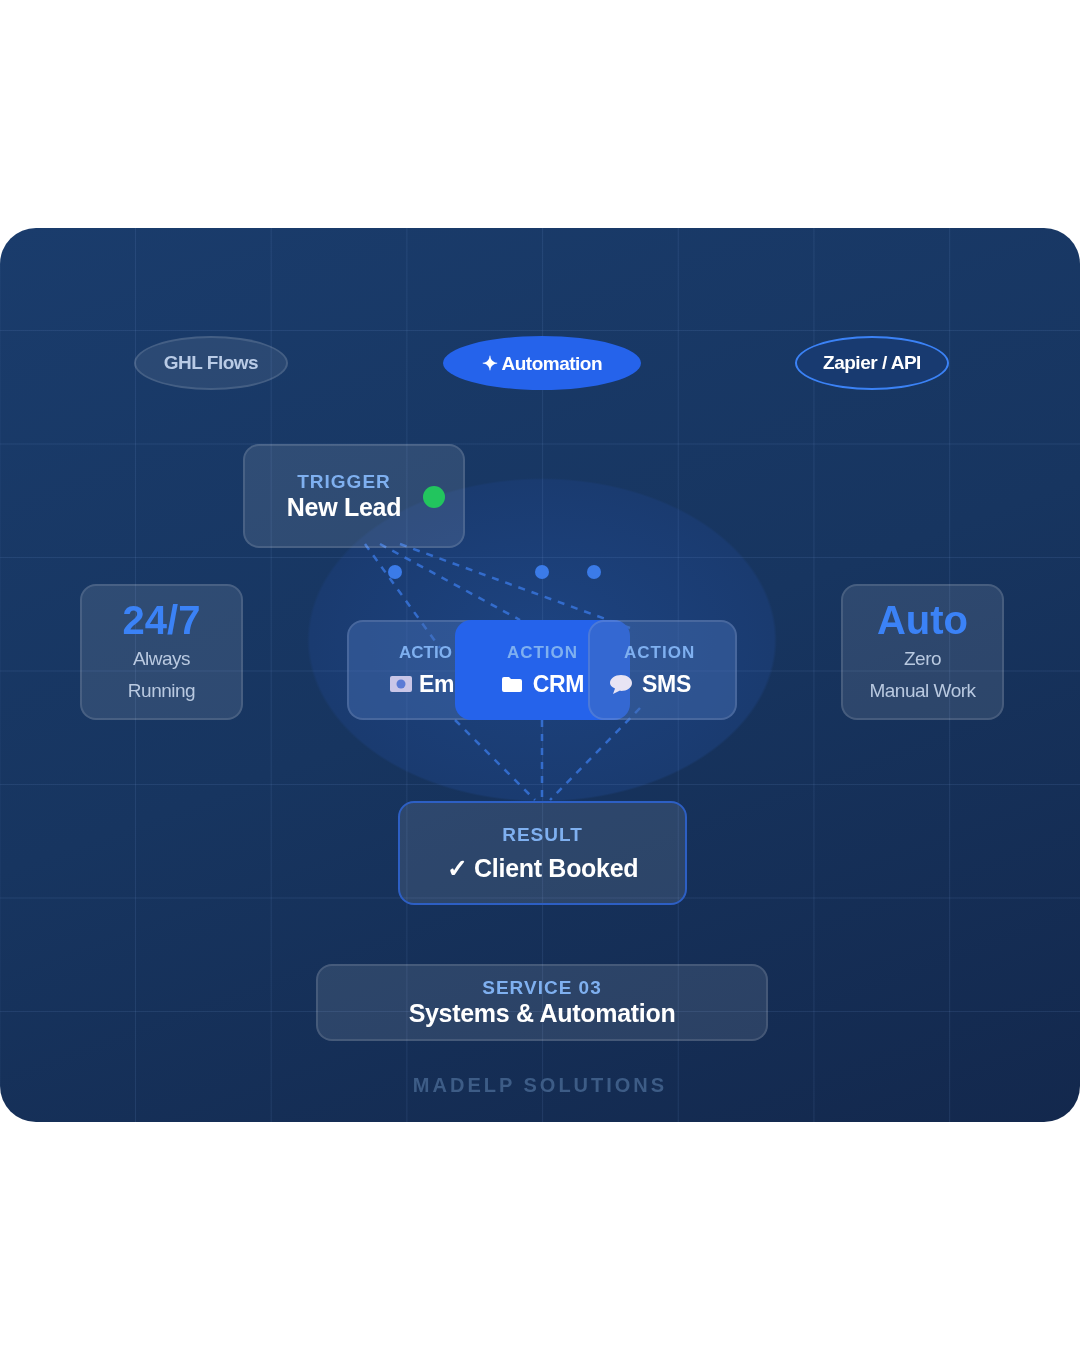 This screenshot has width=1080, height=1350. Describe the element at coordinates (542, 834) in the screenshot. I see `result-label: RESULT` at that location.